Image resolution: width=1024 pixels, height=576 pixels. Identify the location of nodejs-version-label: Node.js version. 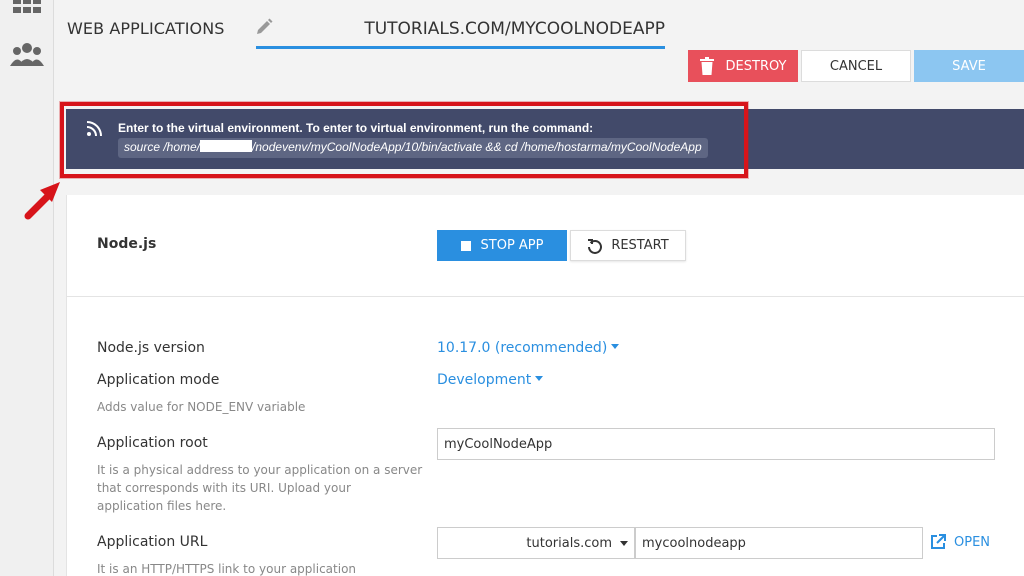
(151, 348).